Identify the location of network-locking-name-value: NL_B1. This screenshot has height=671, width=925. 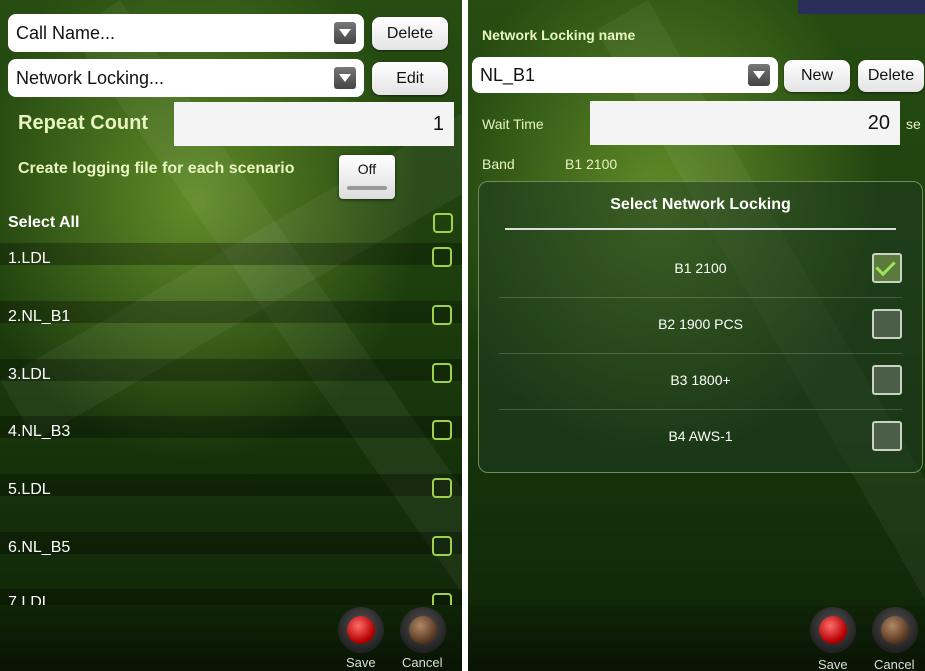
(508, 74).